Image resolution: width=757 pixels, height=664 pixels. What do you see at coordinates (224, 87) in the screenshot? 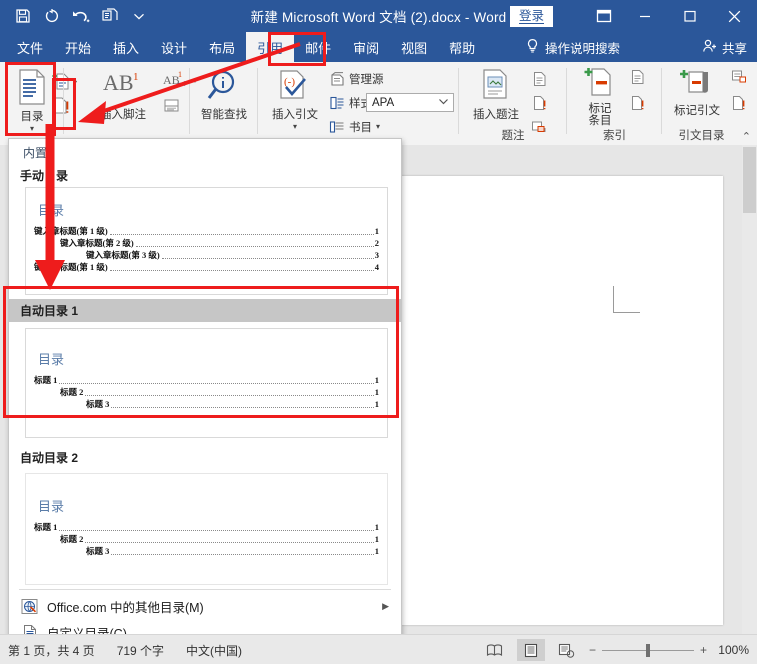
I see `smart-lookup-icon` at bounding box center [224, 87].